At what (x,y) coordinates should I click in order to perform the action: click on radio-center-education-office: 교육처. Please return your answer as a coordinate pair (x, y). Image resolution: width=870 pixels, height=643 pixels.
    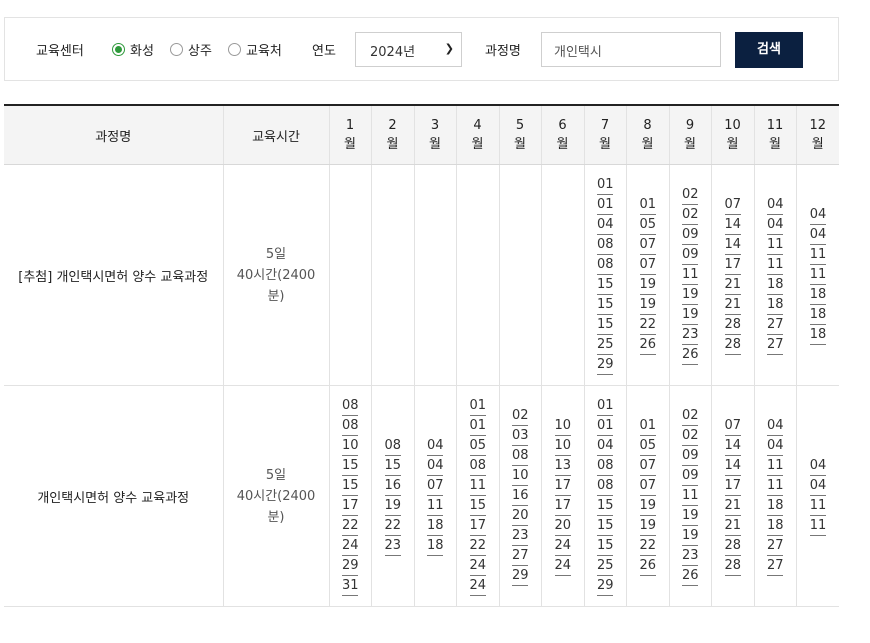
    Looking at the image, I should click on (255, 49).